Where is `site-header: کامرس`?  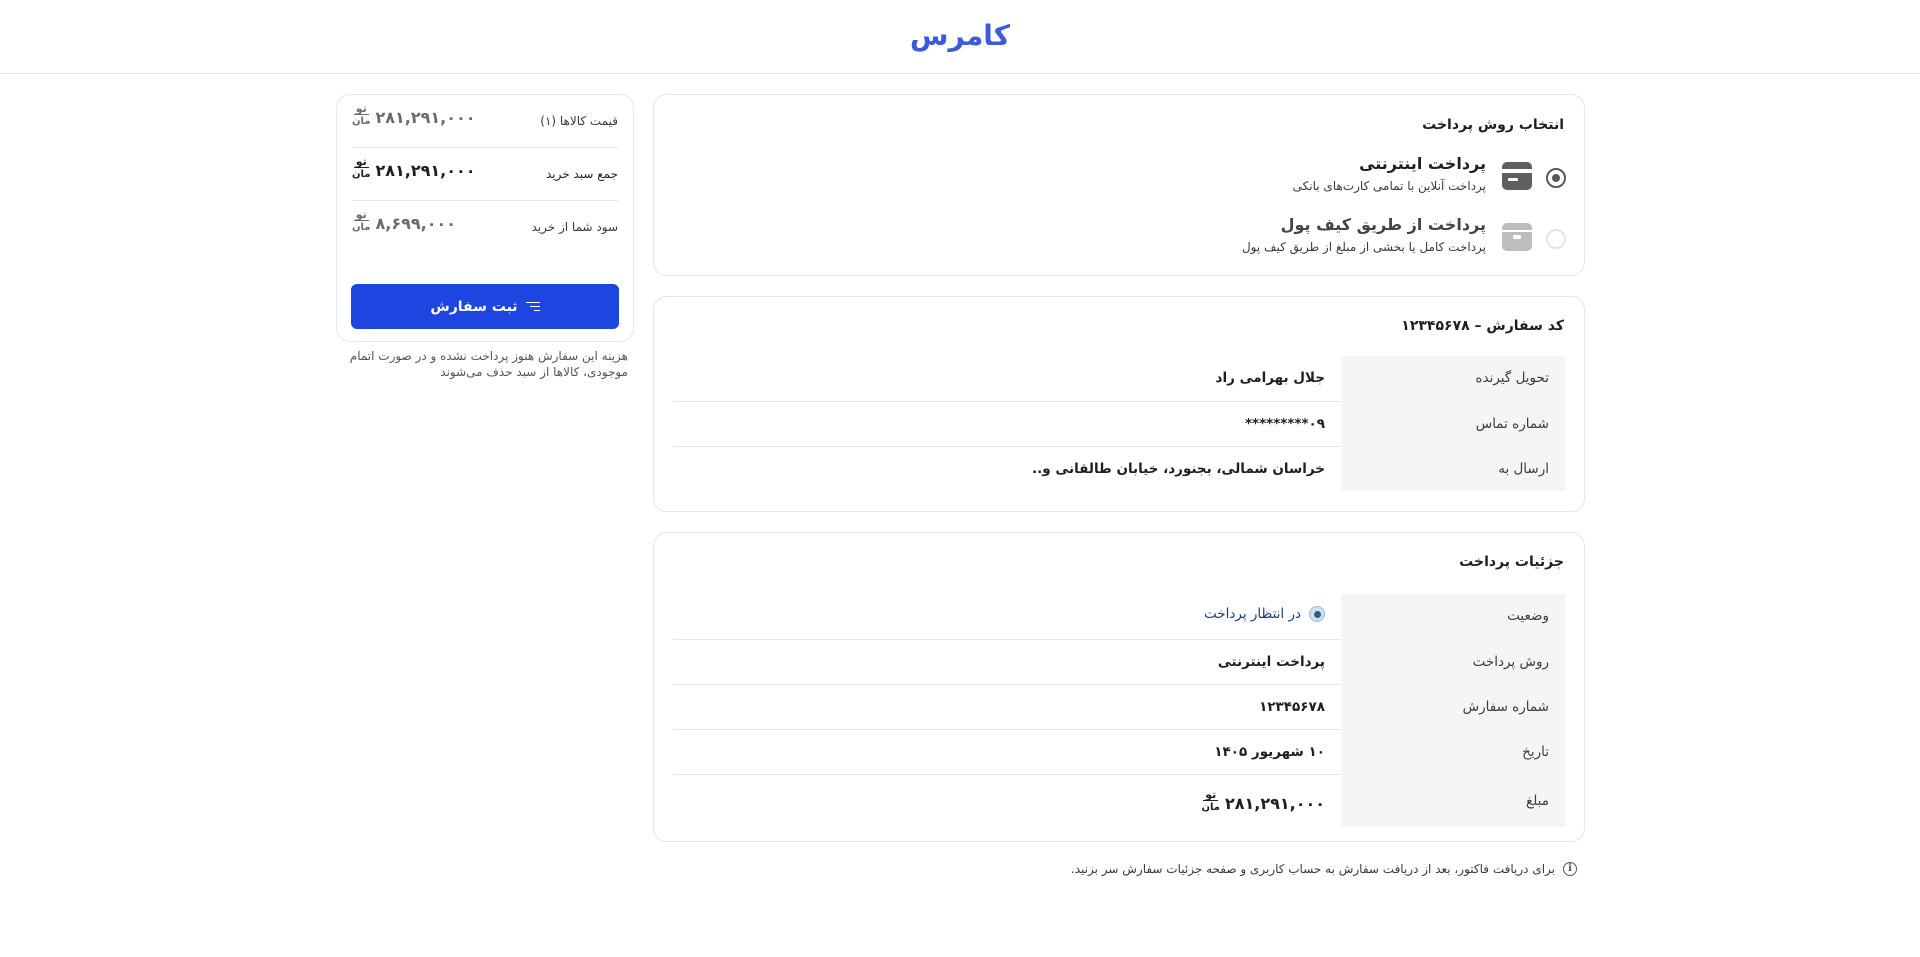
site-header: کامرس is located at coordinates (960, 37).